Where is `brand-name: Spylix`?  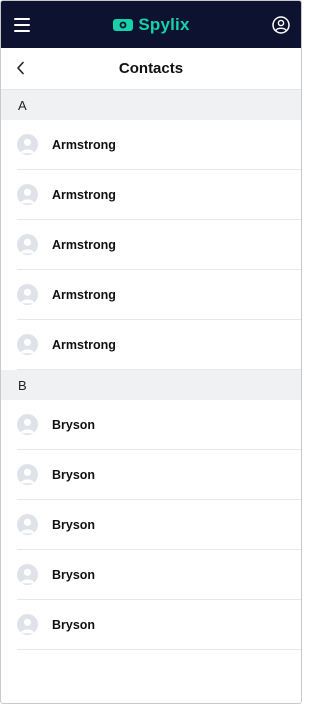 brand-name: Spylix is located at coordinates (164, 24).